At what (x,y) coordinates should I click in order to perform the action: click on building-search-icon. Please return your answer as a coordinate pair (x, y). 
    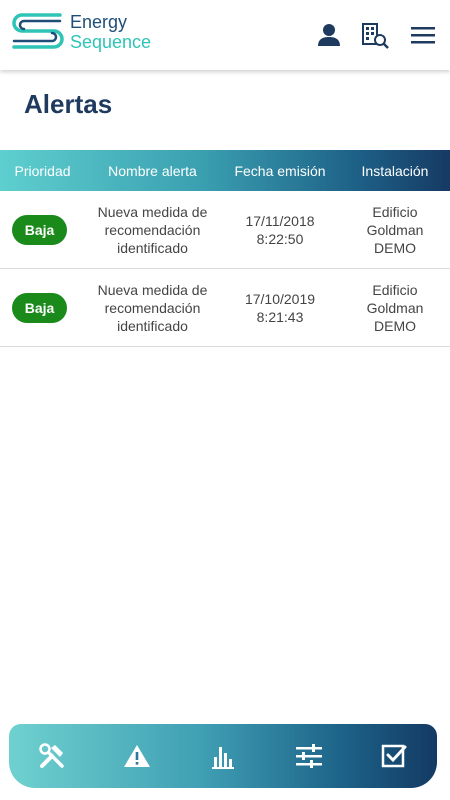
    Looking at the image, I should click on (375, 35).